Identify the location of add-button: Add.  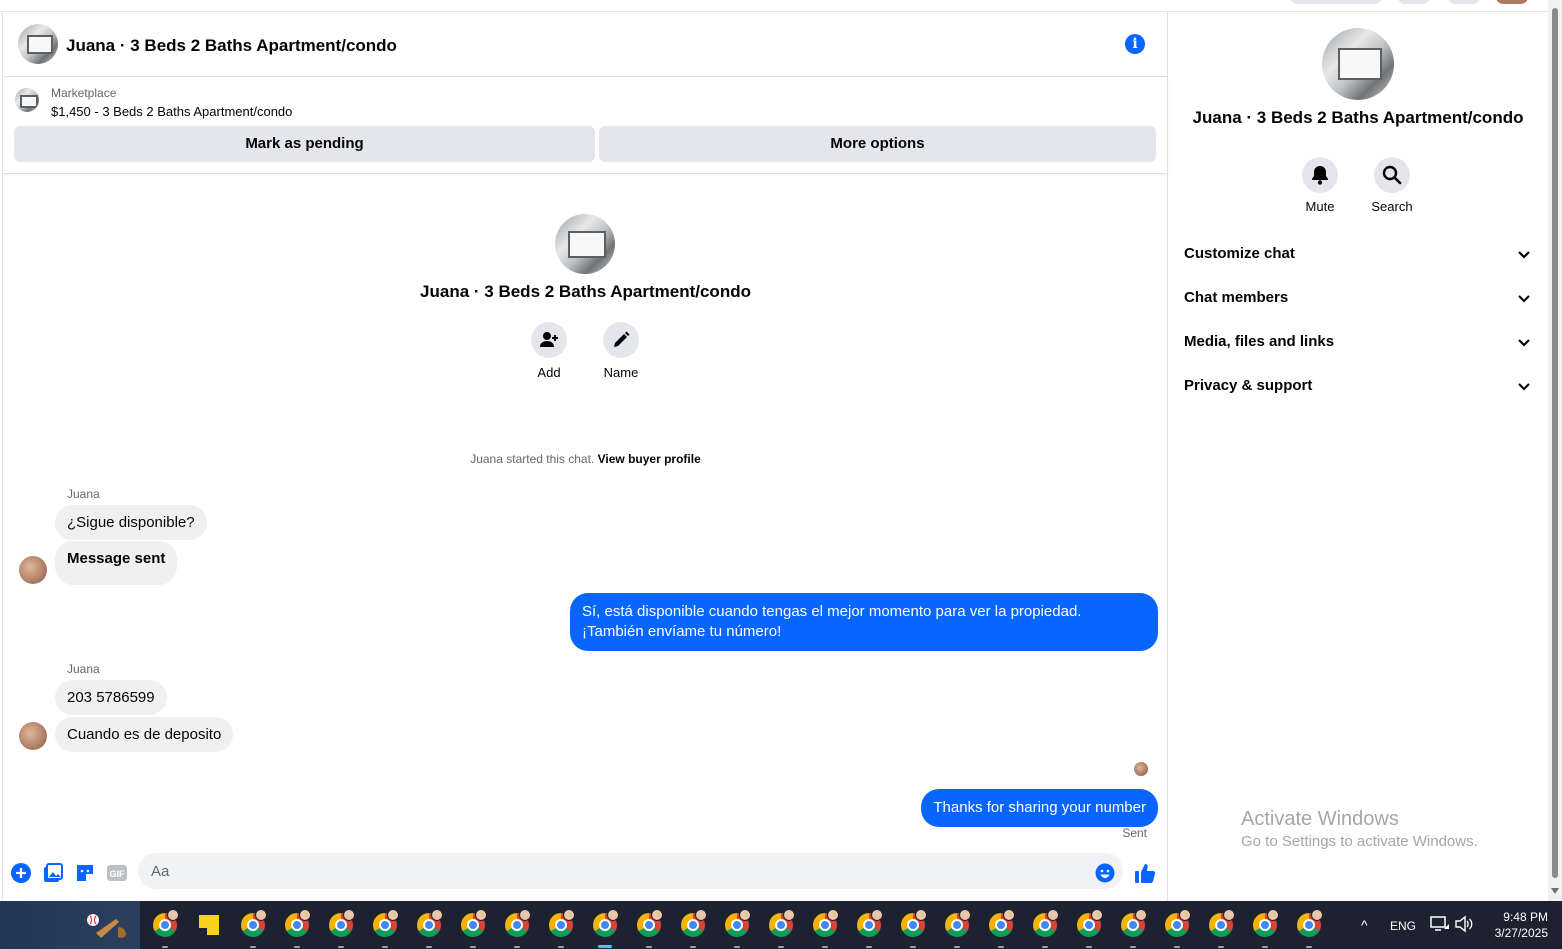
(549, 351).